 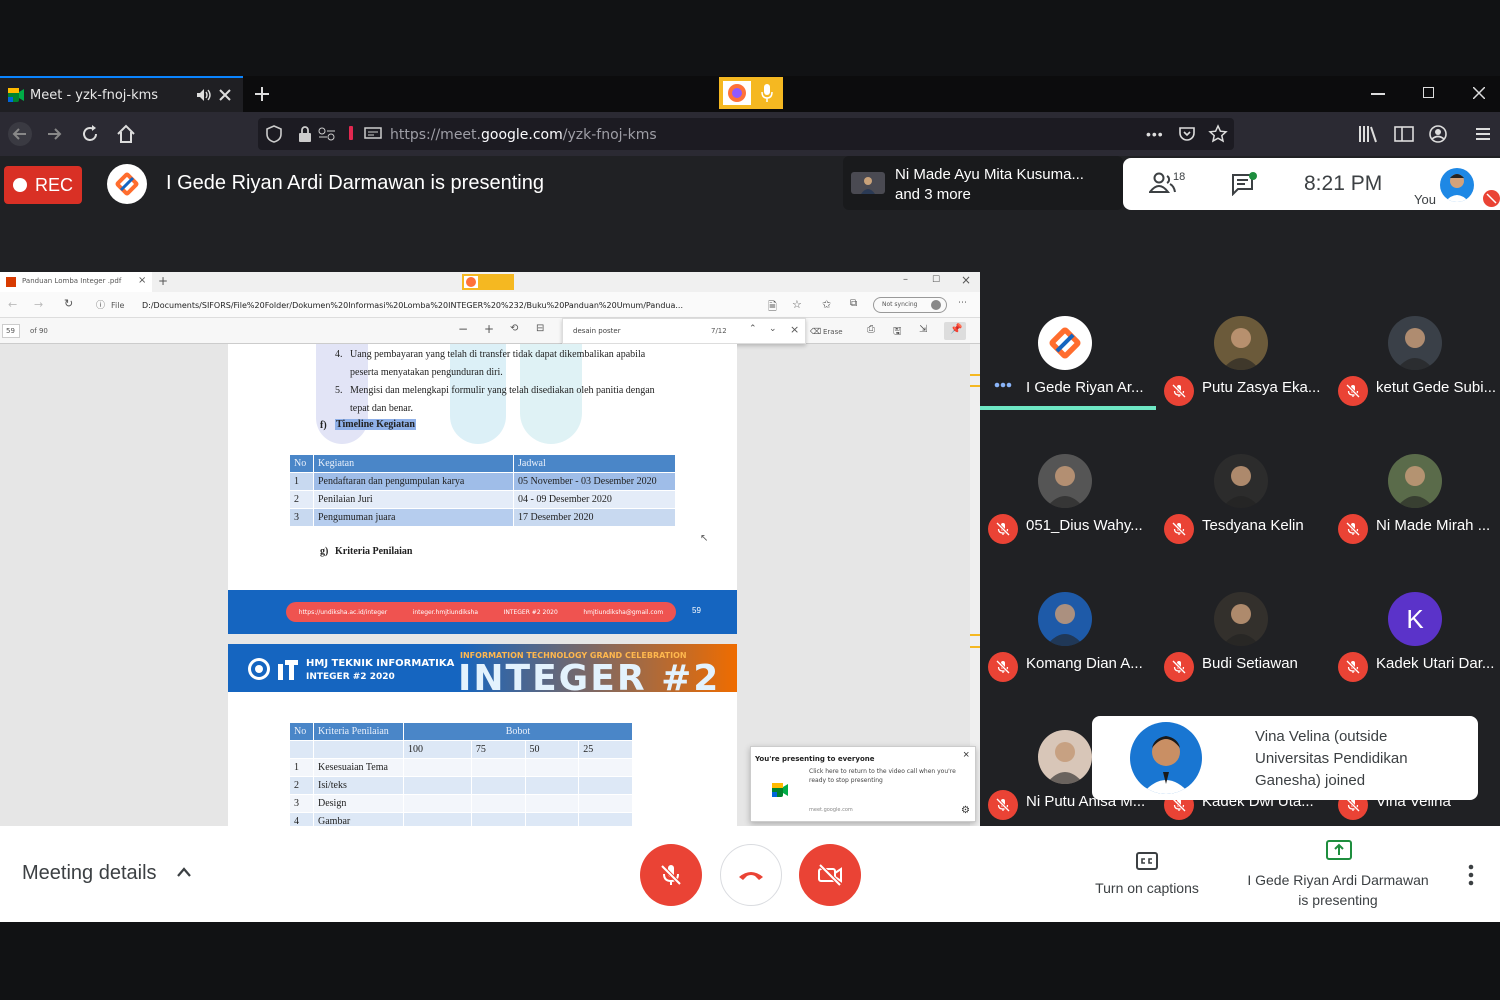 I want to click on sidebar-icon, so click(x=1404, y=134).